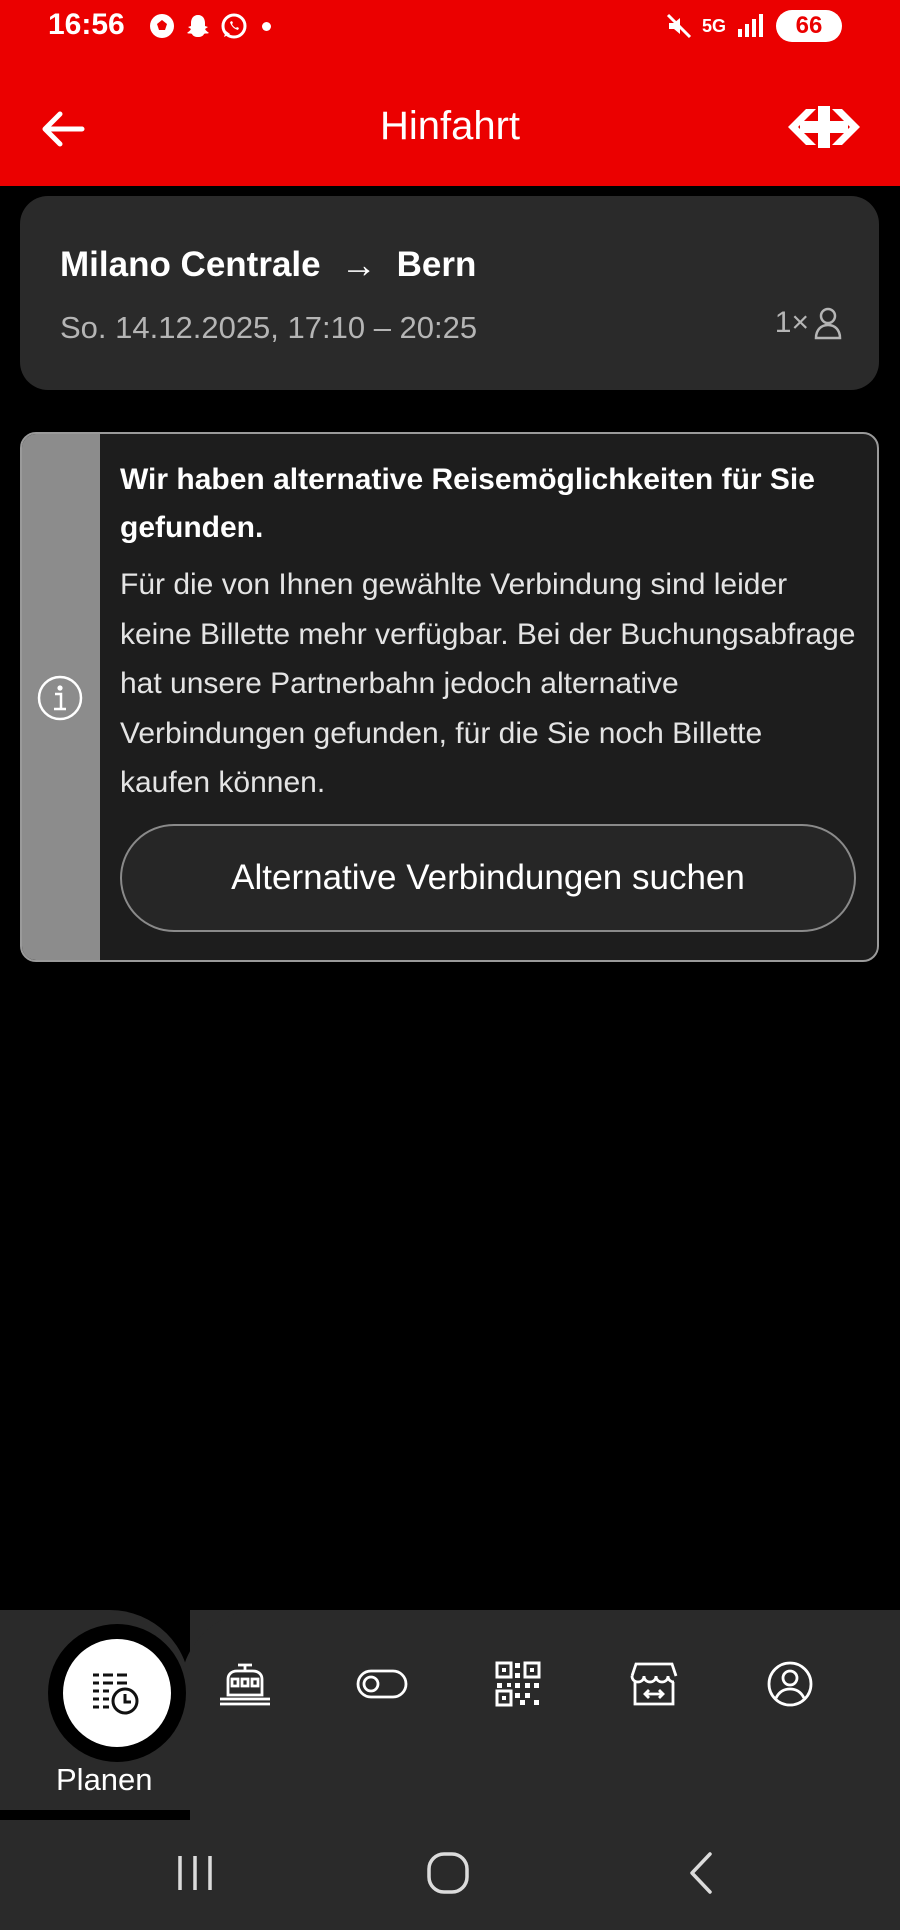 The width and height of the screenshot is (900, 1930). Describe the element at coordinates (86, 24) in the screenshot. I see `status-time: 16:56` at that location.